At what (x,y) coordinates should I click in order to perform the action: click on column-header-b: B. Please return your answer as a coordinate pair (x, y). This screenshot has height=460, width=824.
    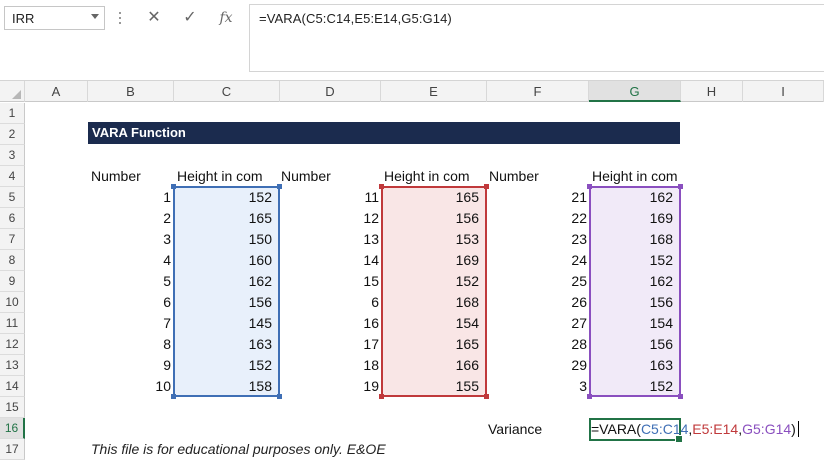
    Looking at the image, I should click on (131, 91).